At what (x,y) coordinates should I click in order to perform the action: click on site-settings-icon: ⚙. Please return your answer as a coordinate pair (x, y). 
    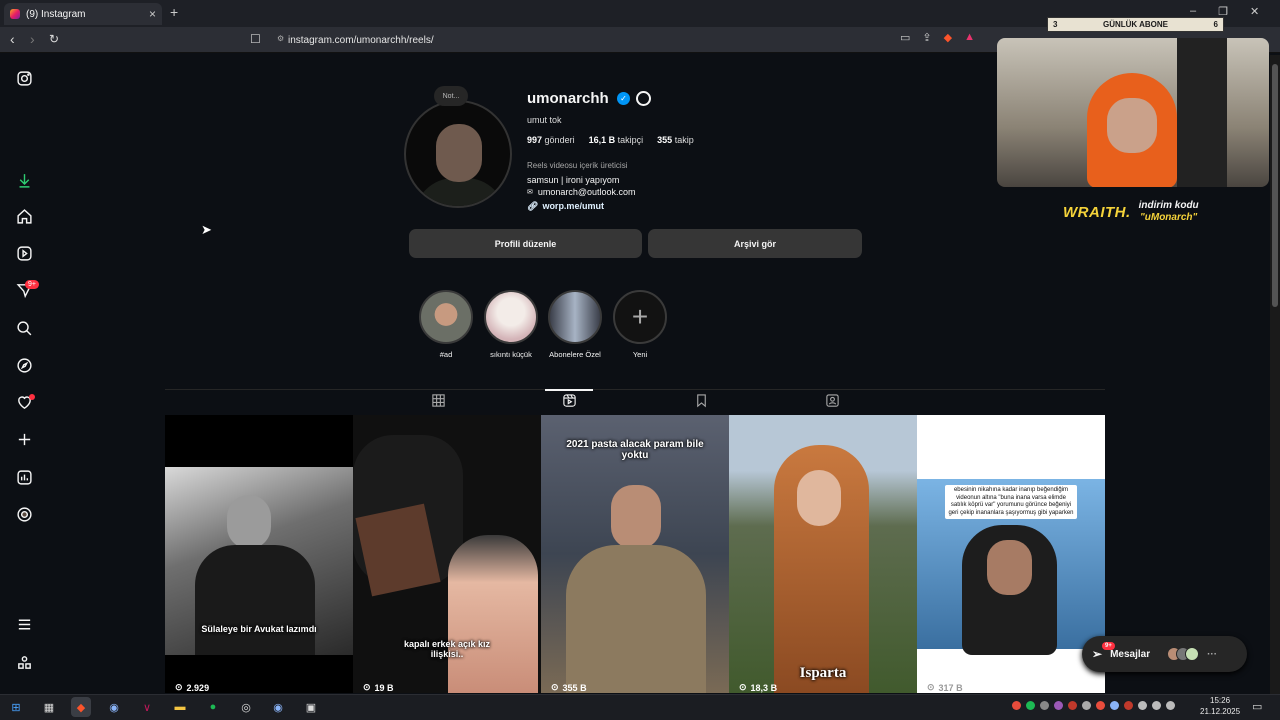
    Looking at the image, I should click on (280, 38).